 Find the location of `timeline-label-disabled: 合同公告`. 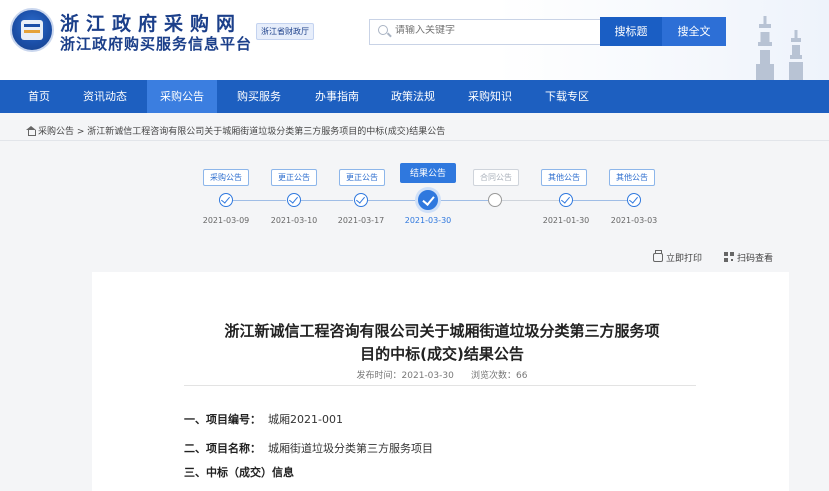

timeline-label-disabled: 合同公告 is located at coordinates (496, 177).